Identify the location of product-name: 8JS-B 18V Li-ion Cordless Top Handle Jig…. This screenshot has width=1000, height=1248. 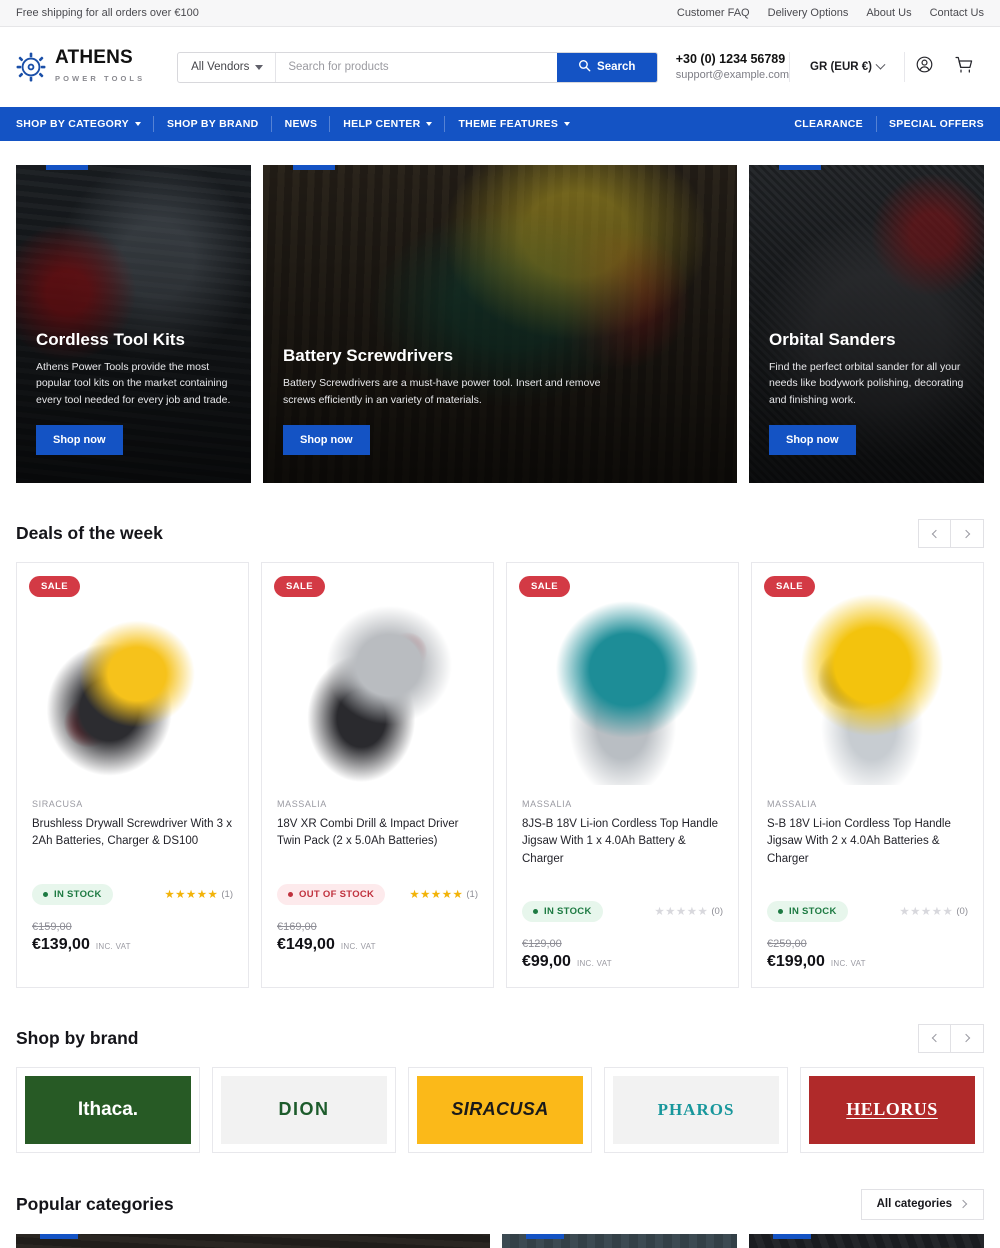
(622, 842).